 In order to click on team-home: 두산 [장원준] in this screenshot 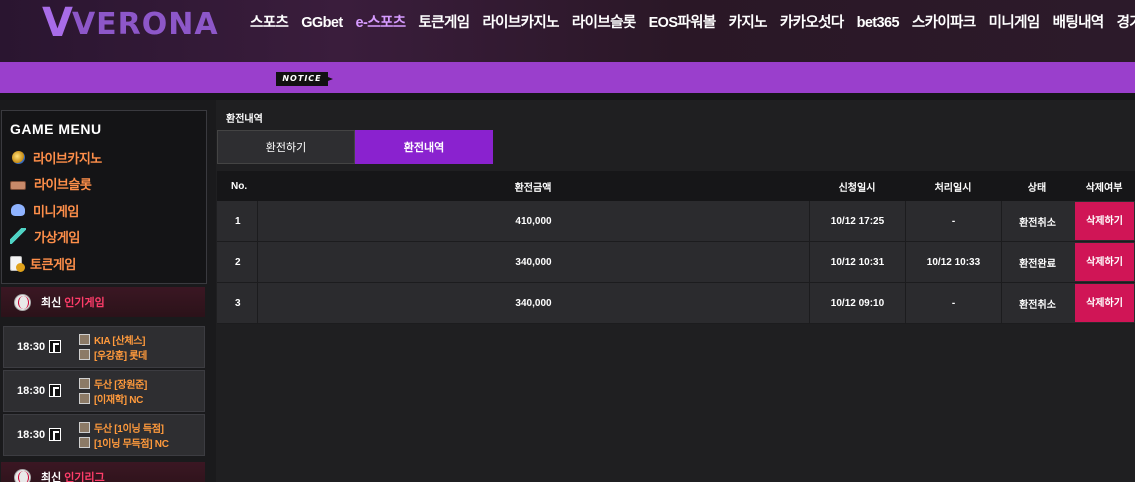, I will do `click(113, 384)`.